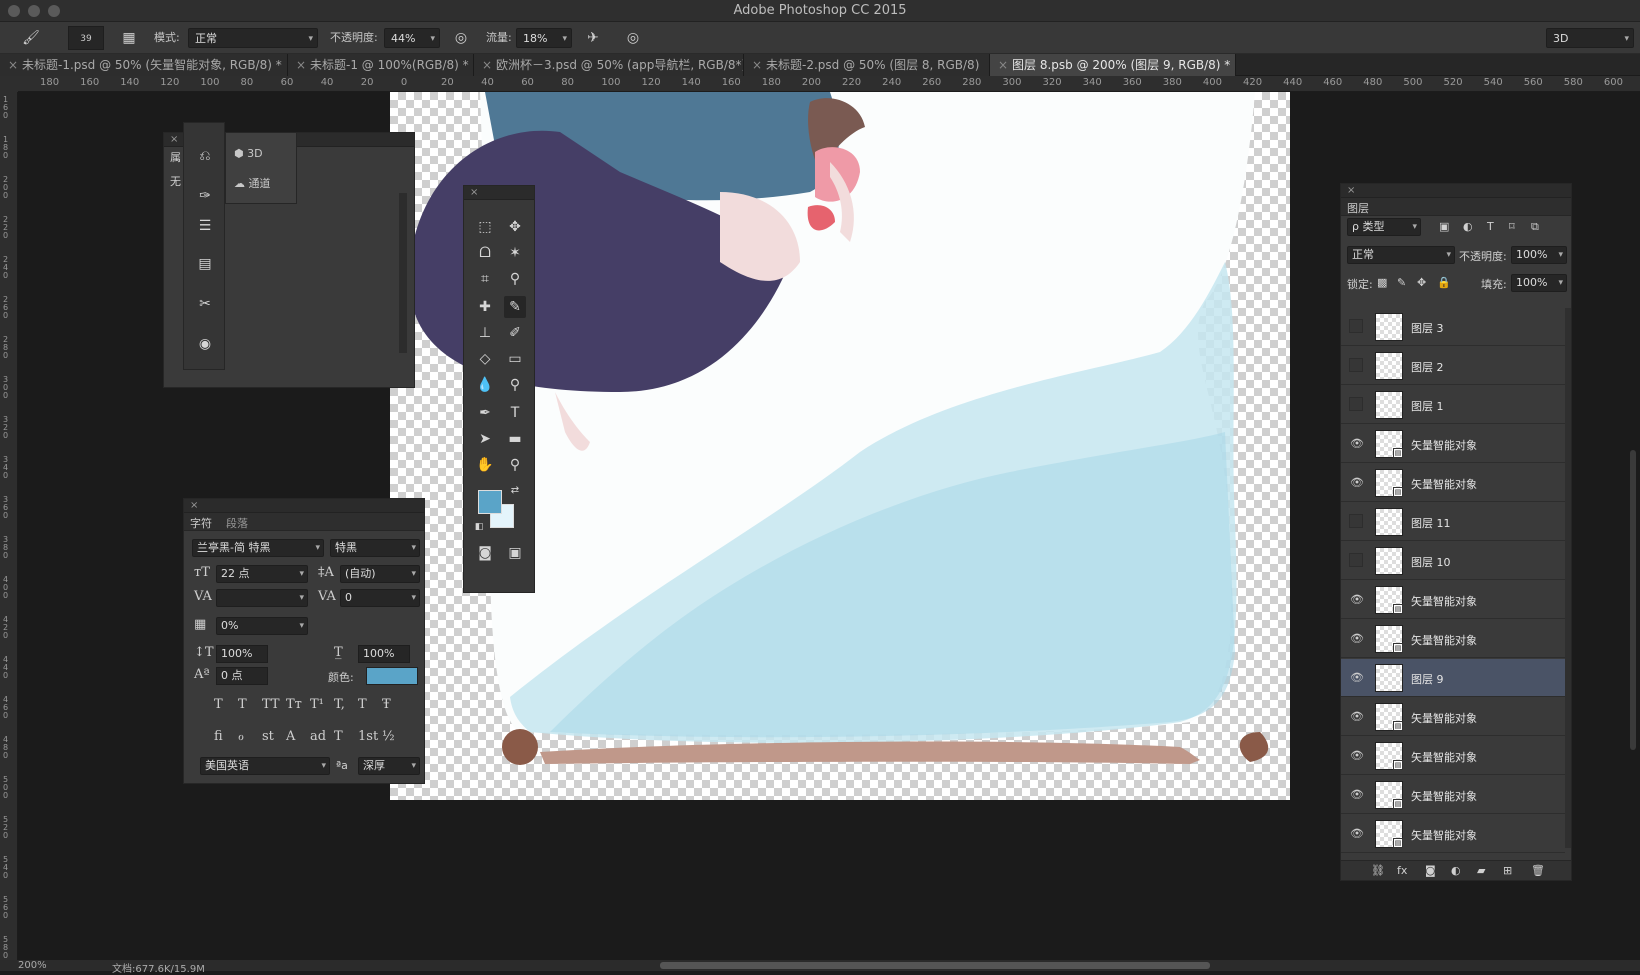  What do you see at coordinates (265, 766) in the screenshot?
I see `language-select: 美国英语` at bounding box center [265, 766].